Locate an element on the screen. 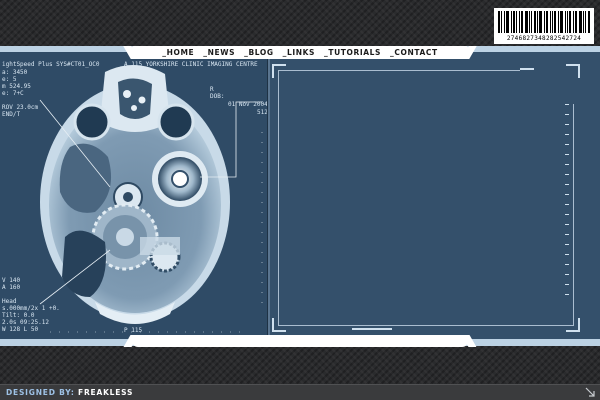 The width and height of the screenshot is (600, 400). scan-text-line: ROV 23.0cm is located at coordinates (20, 107).